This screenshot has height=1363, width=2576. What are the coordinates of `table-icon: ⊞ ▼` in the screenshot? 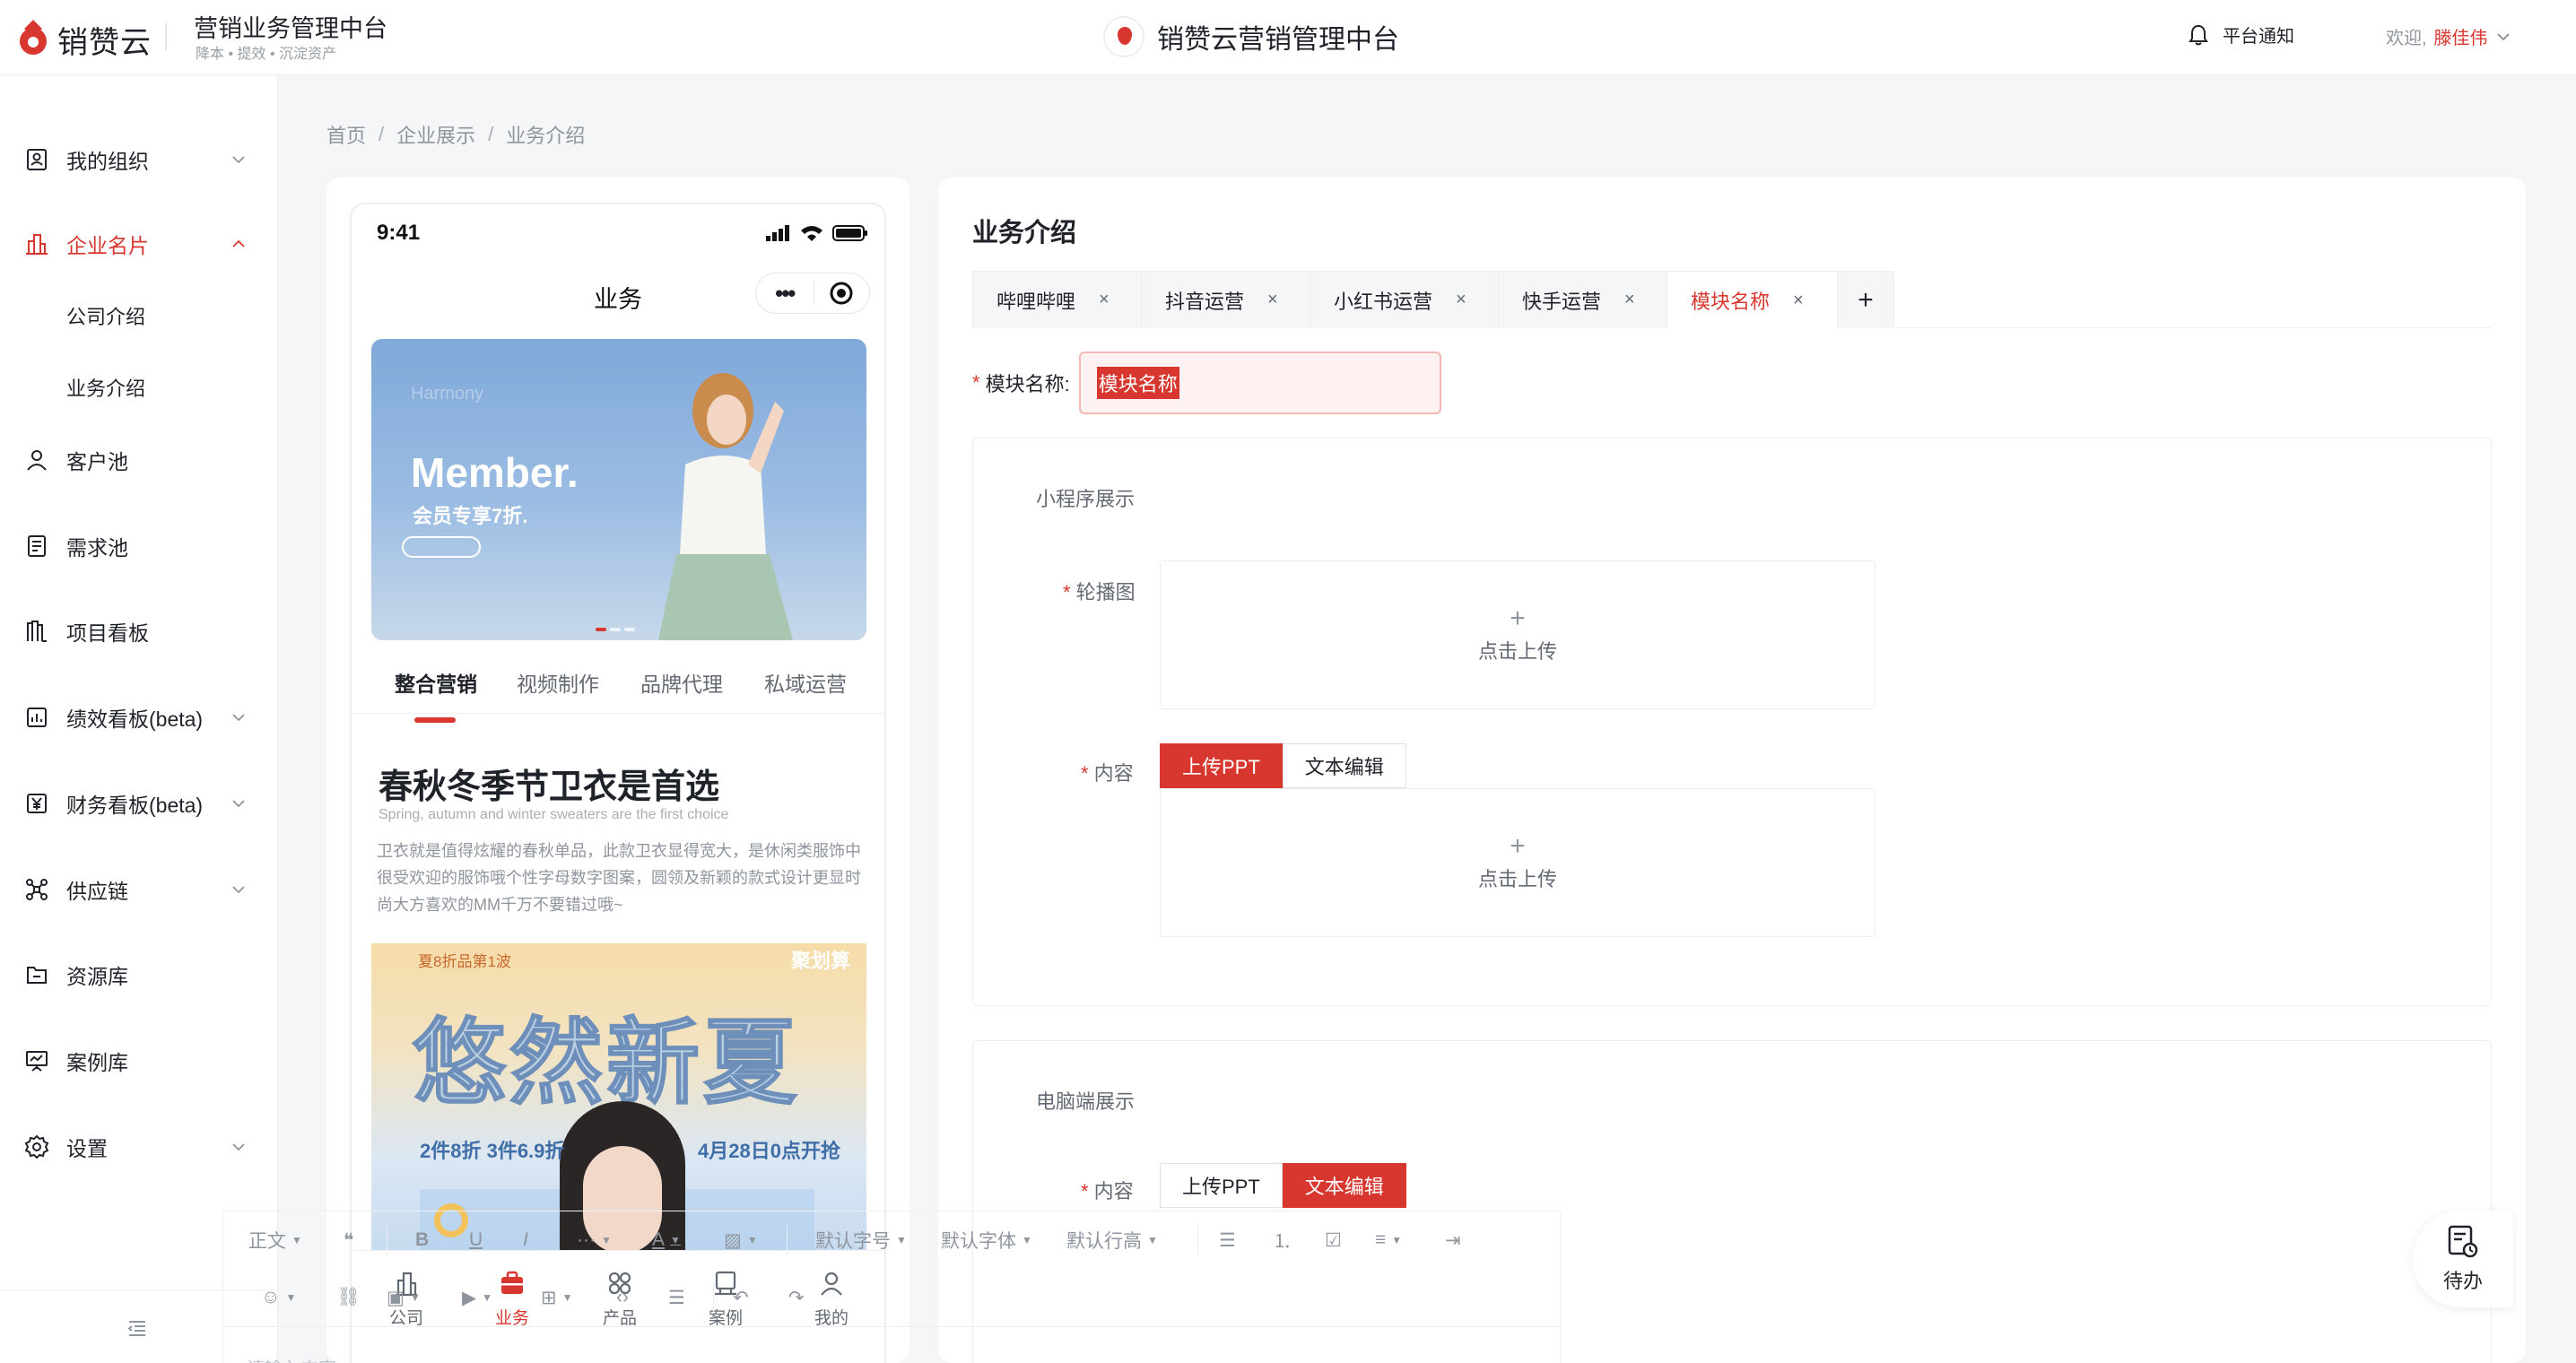 It's located at (557, 1298).